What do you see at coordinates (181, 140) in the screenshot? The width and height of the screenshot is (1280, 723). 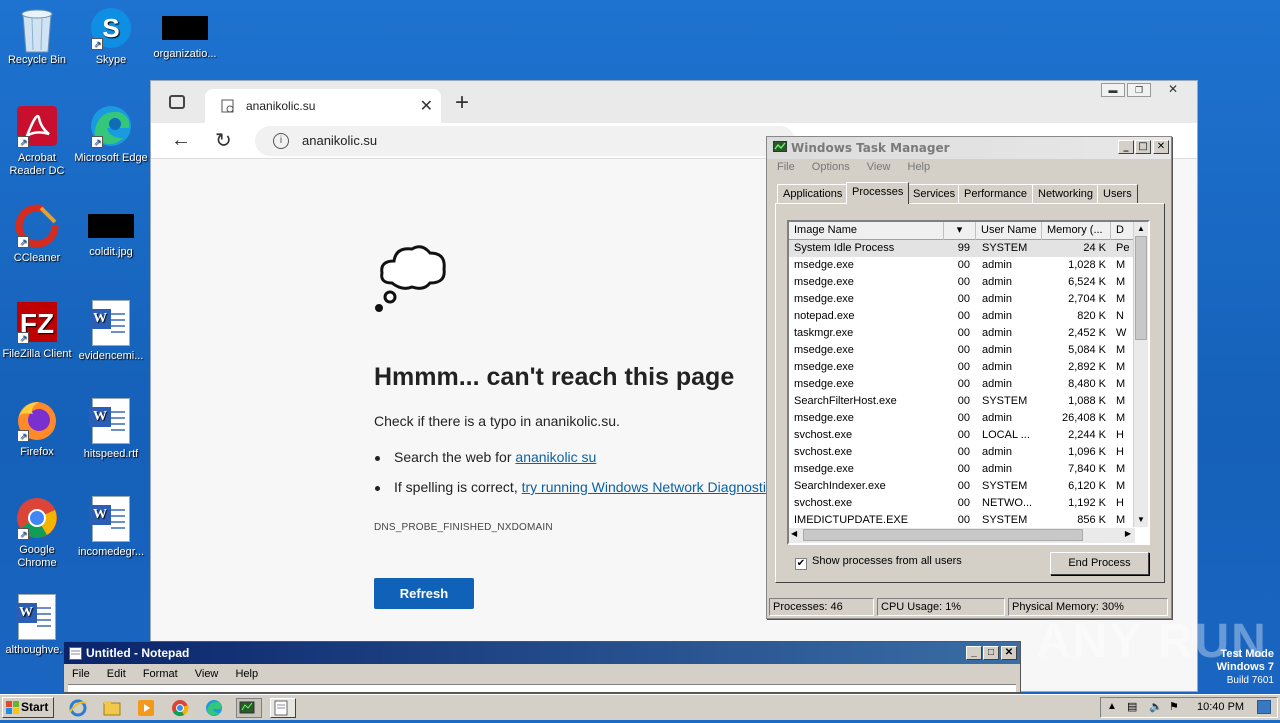 I see `back-icon: ←` at bounding box center [181, 140].